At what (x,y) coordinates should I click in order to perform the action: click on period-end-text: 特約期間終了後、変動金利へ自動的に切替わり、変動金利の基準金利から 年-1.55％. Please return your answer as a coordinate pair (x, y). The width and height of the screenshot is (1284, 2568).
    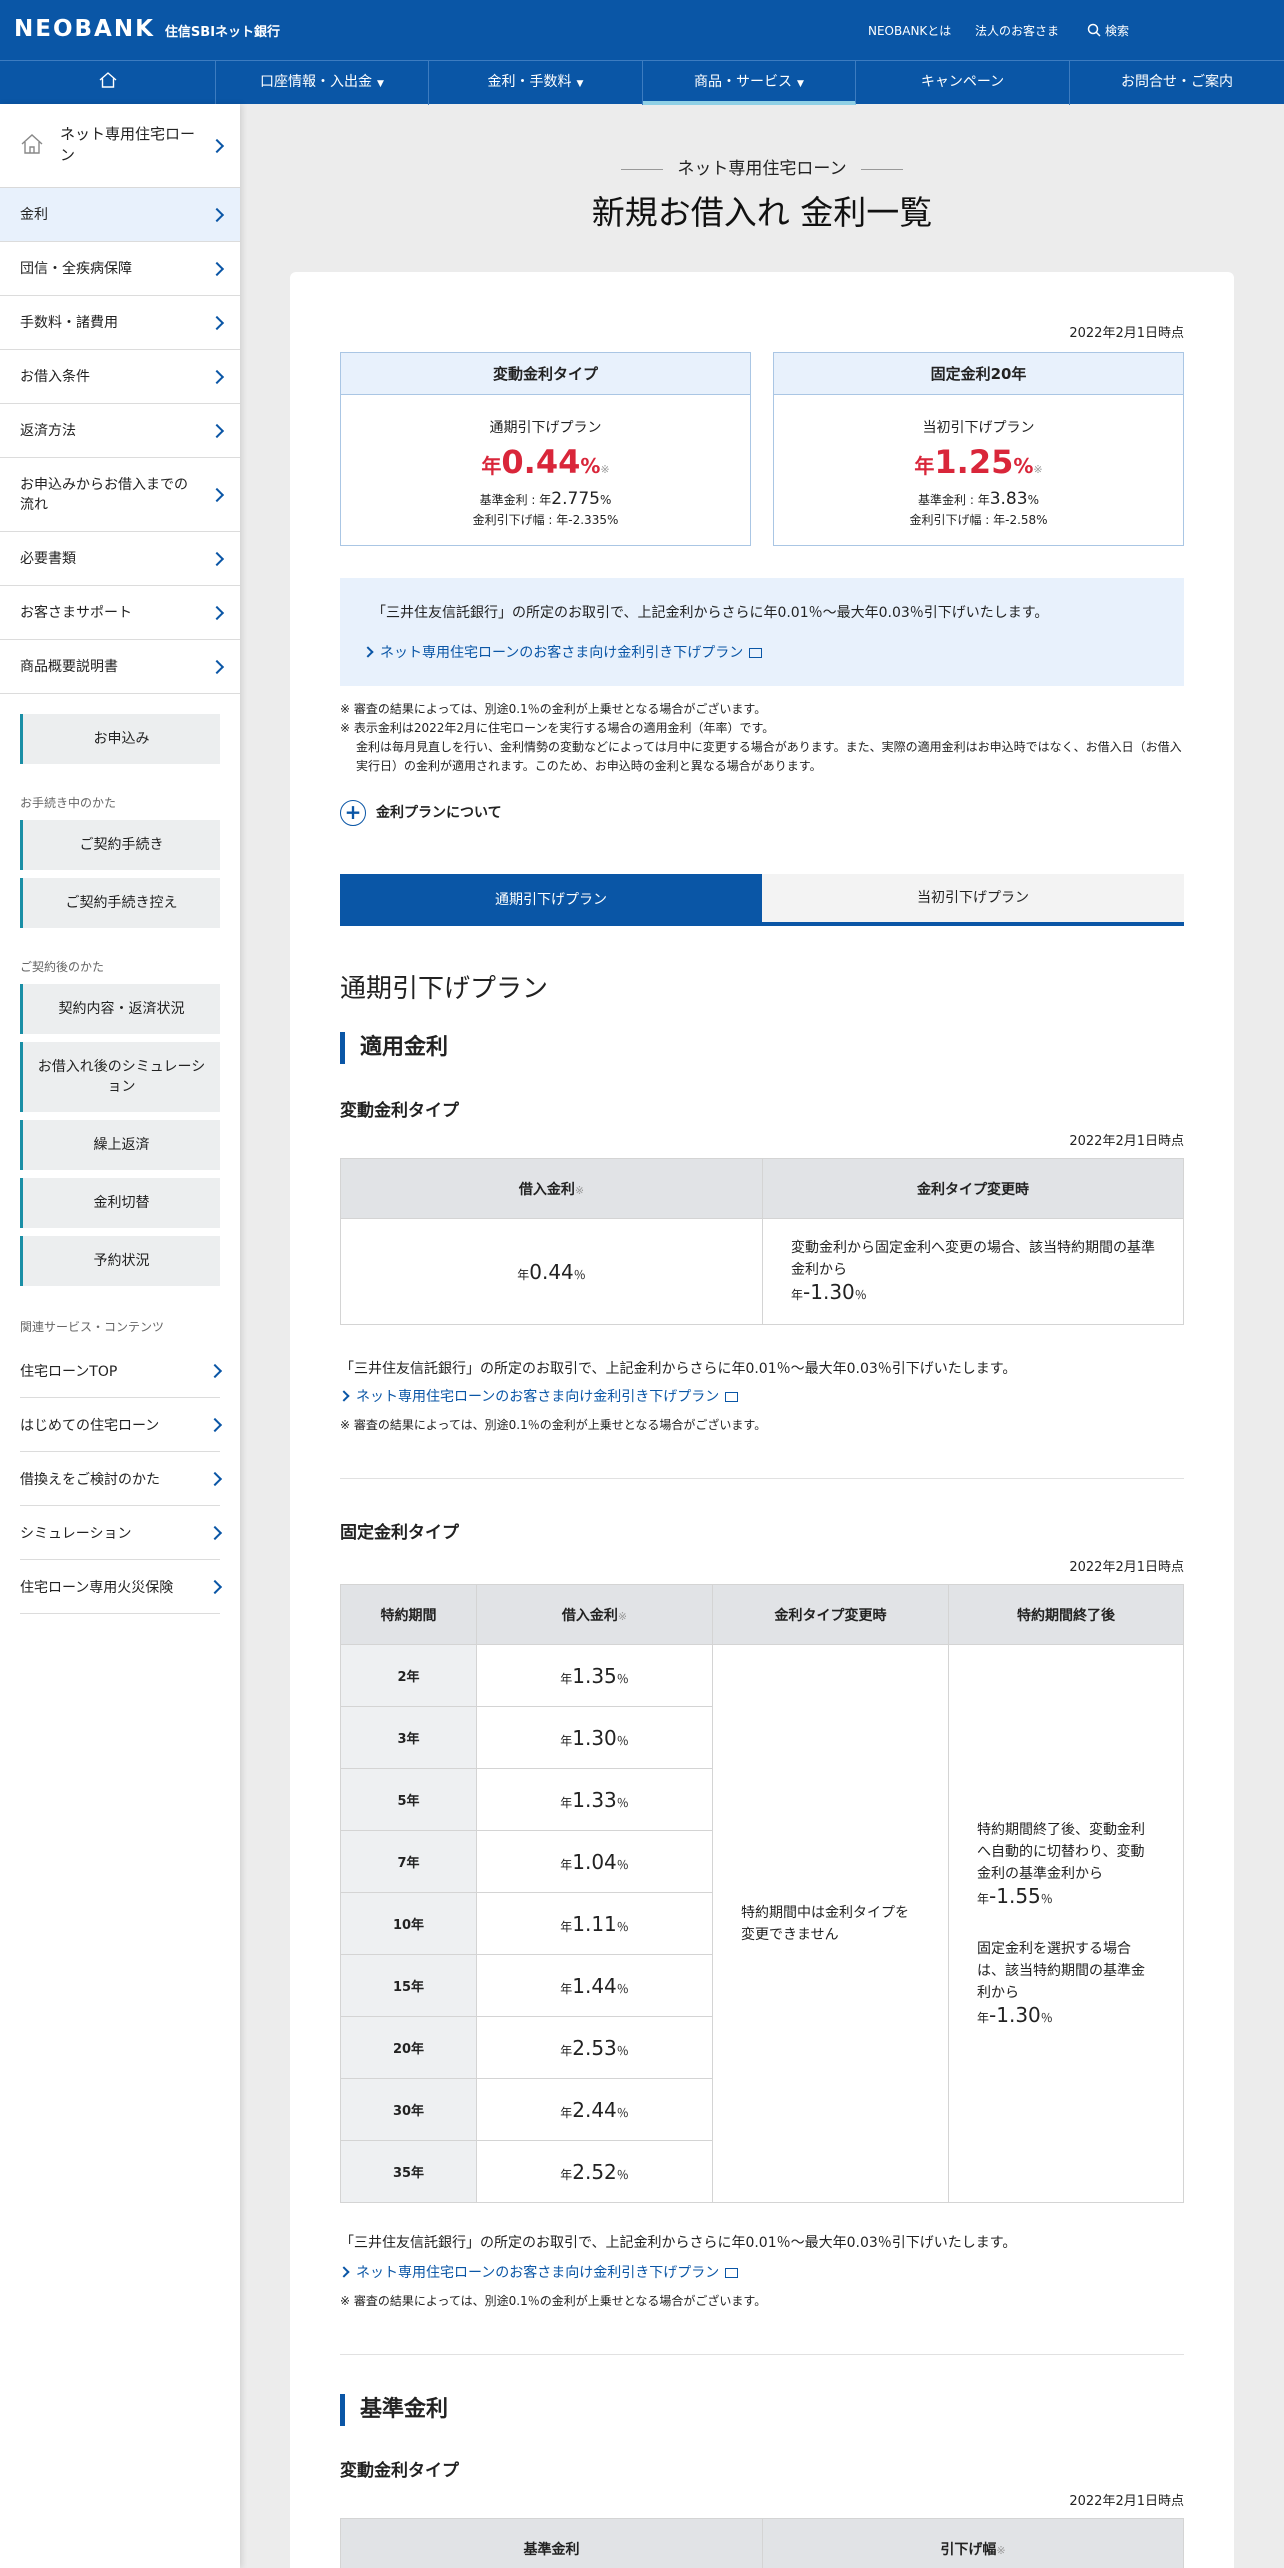
    Looking at the image, I should click on (1066, 1864).